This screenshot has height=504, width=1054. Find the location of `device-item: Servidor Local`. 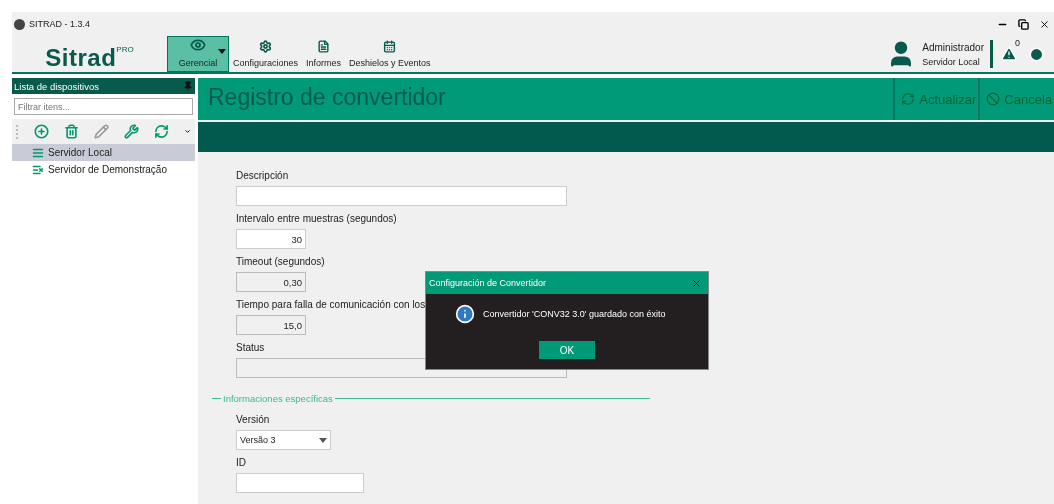

device-item: Servidor Local is located at coordinates (103, 152).